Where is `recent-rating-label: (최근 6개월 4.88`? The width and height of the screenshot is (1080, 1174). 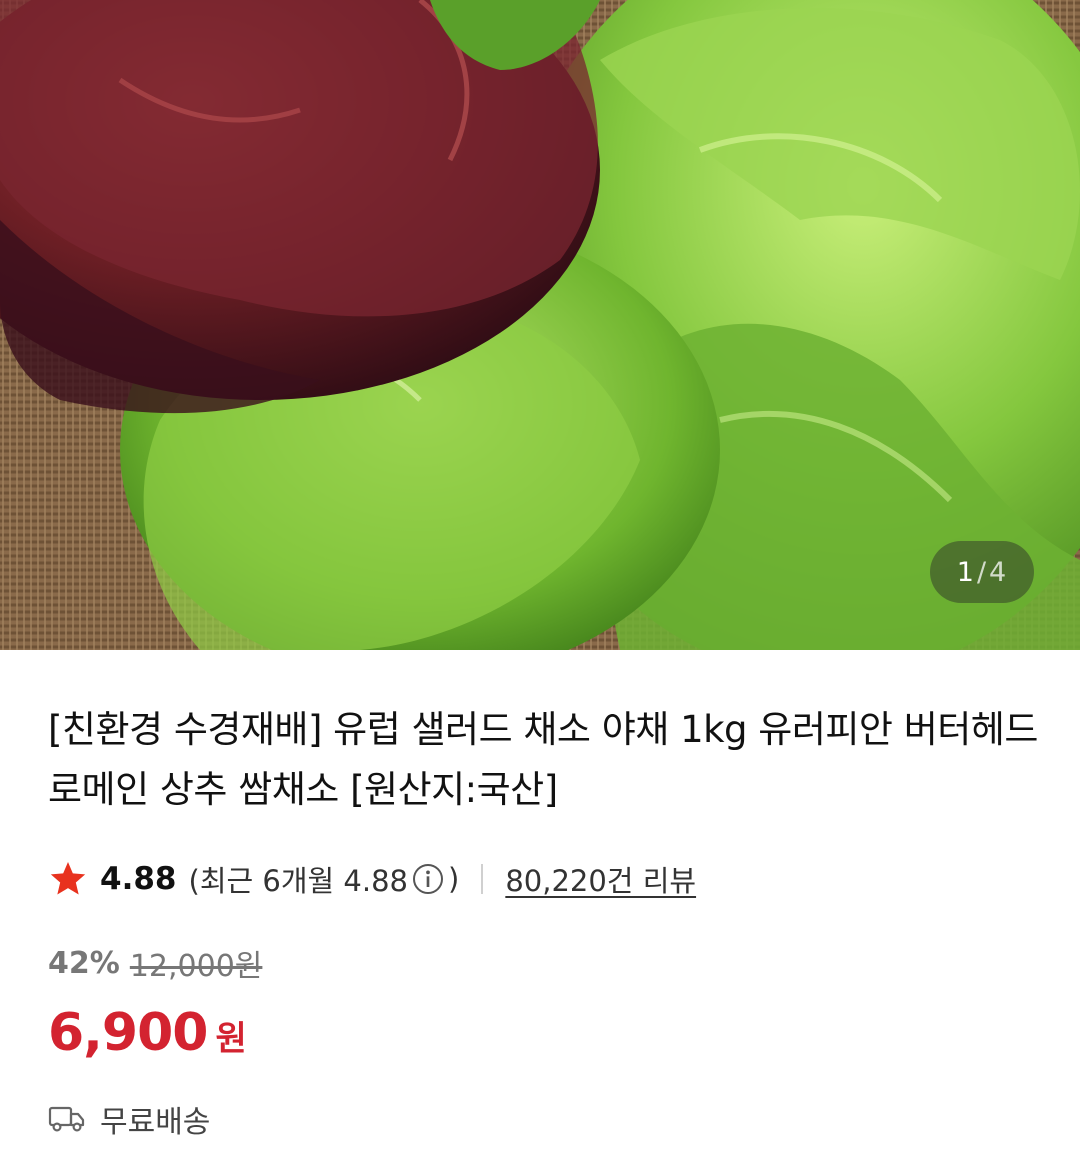
recent-rating-label: (최근 6개월 4.88 is located at coordinates (298, 881).